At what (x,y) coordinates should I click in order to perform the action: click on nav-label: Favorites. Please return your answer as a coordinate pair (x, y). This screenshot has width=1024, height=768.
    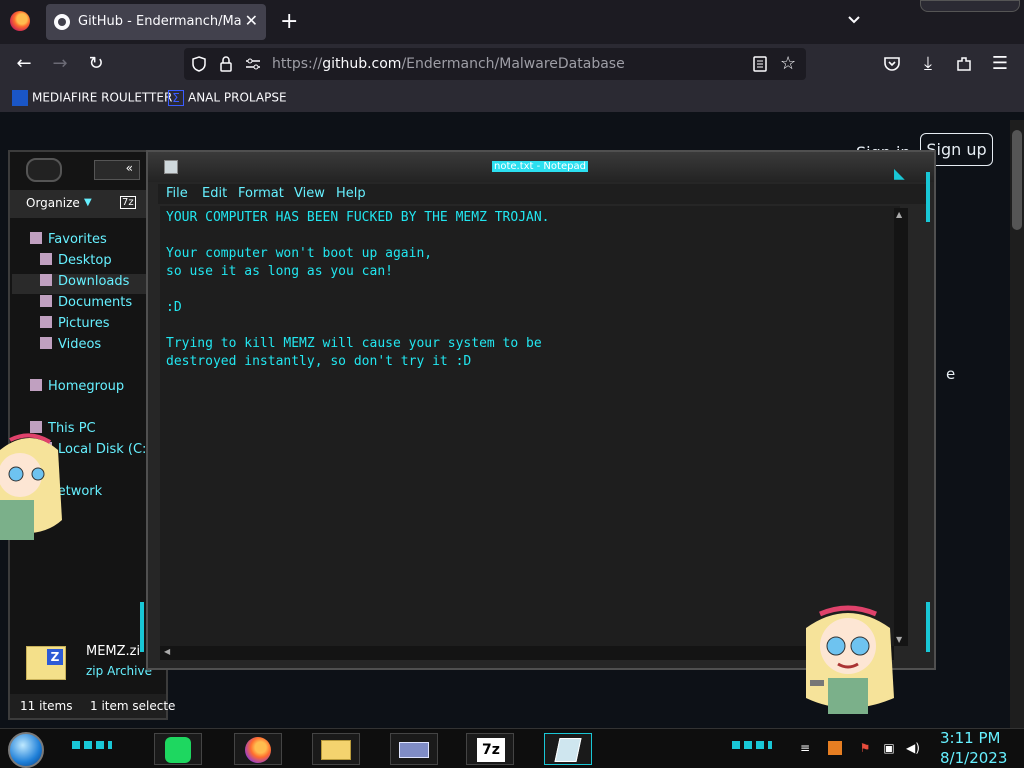
    Looking at the image, I should click on (77, 239).